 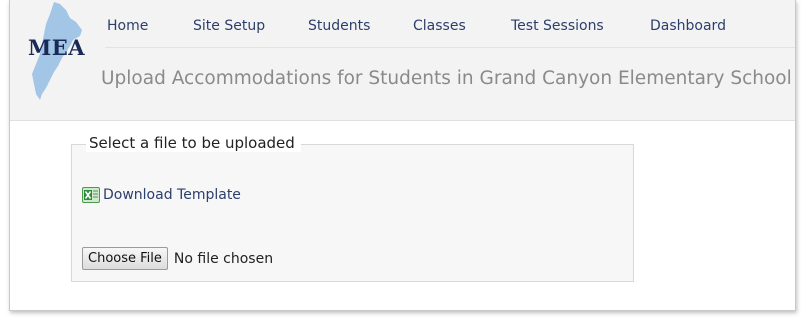 What do you see at coordinates (229, 26) in the screenshot?
I see `nav-site-setup: Site Setup` at bounding box center [229, 26].